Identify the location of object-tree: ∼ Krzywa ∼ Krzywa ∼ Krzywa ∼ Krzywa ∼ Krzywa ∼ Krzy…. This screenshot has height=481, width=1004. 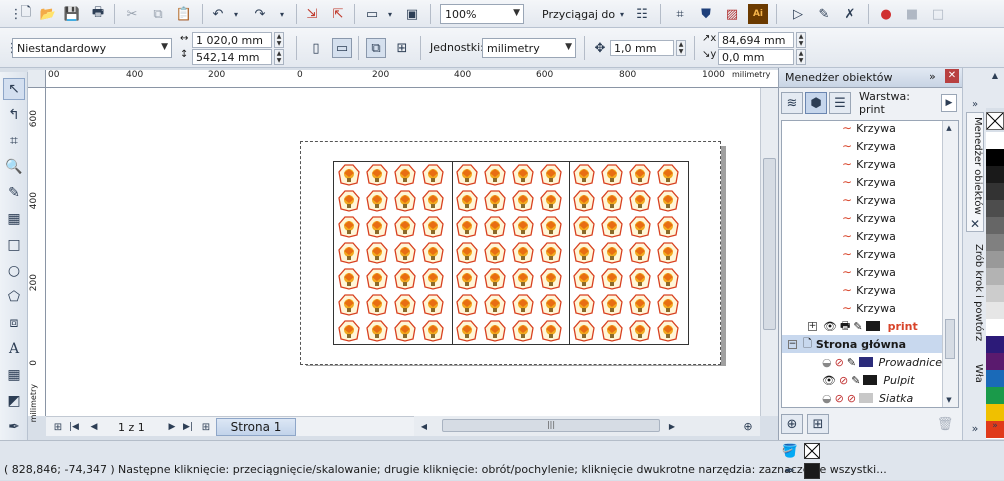
(870, 264).